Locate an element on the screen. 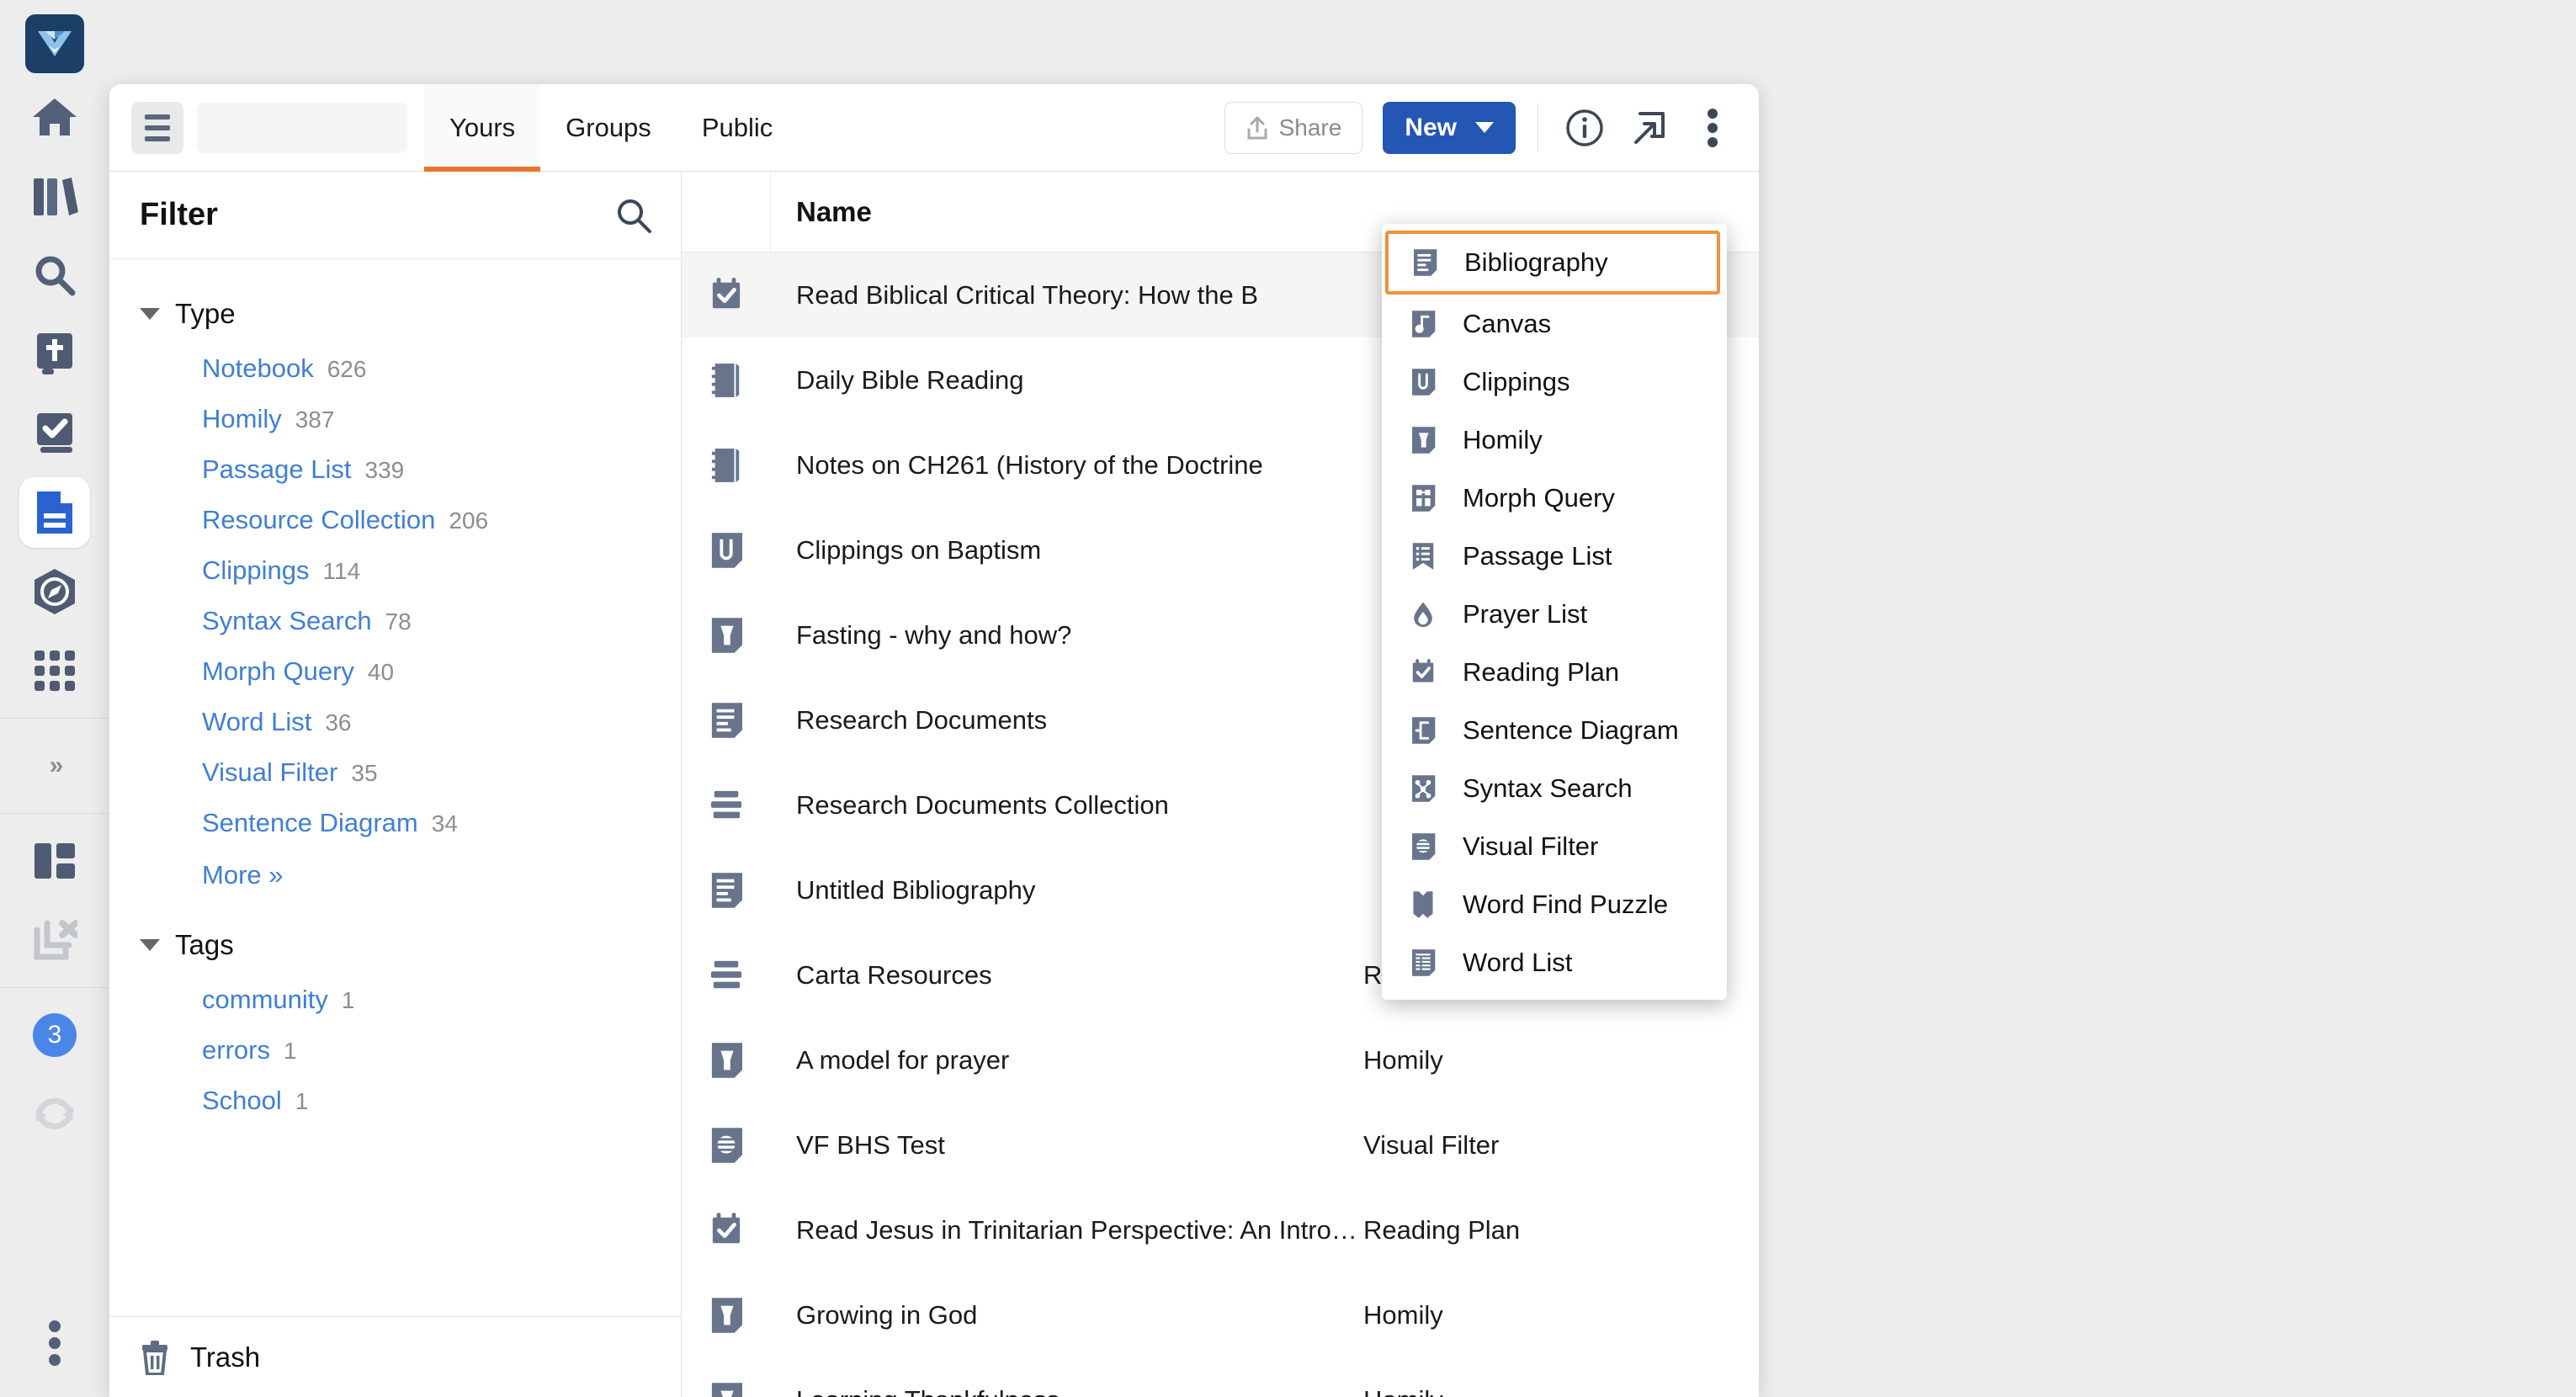  notifications-button: 3 is located at coordinates (55, 1035).